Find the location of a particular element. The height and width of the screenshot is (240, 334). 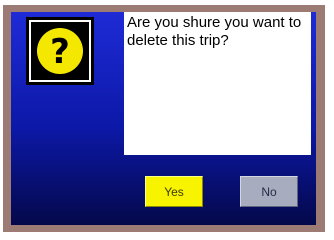

question-mark-glyph: ? is located at coordinates (60, 52).